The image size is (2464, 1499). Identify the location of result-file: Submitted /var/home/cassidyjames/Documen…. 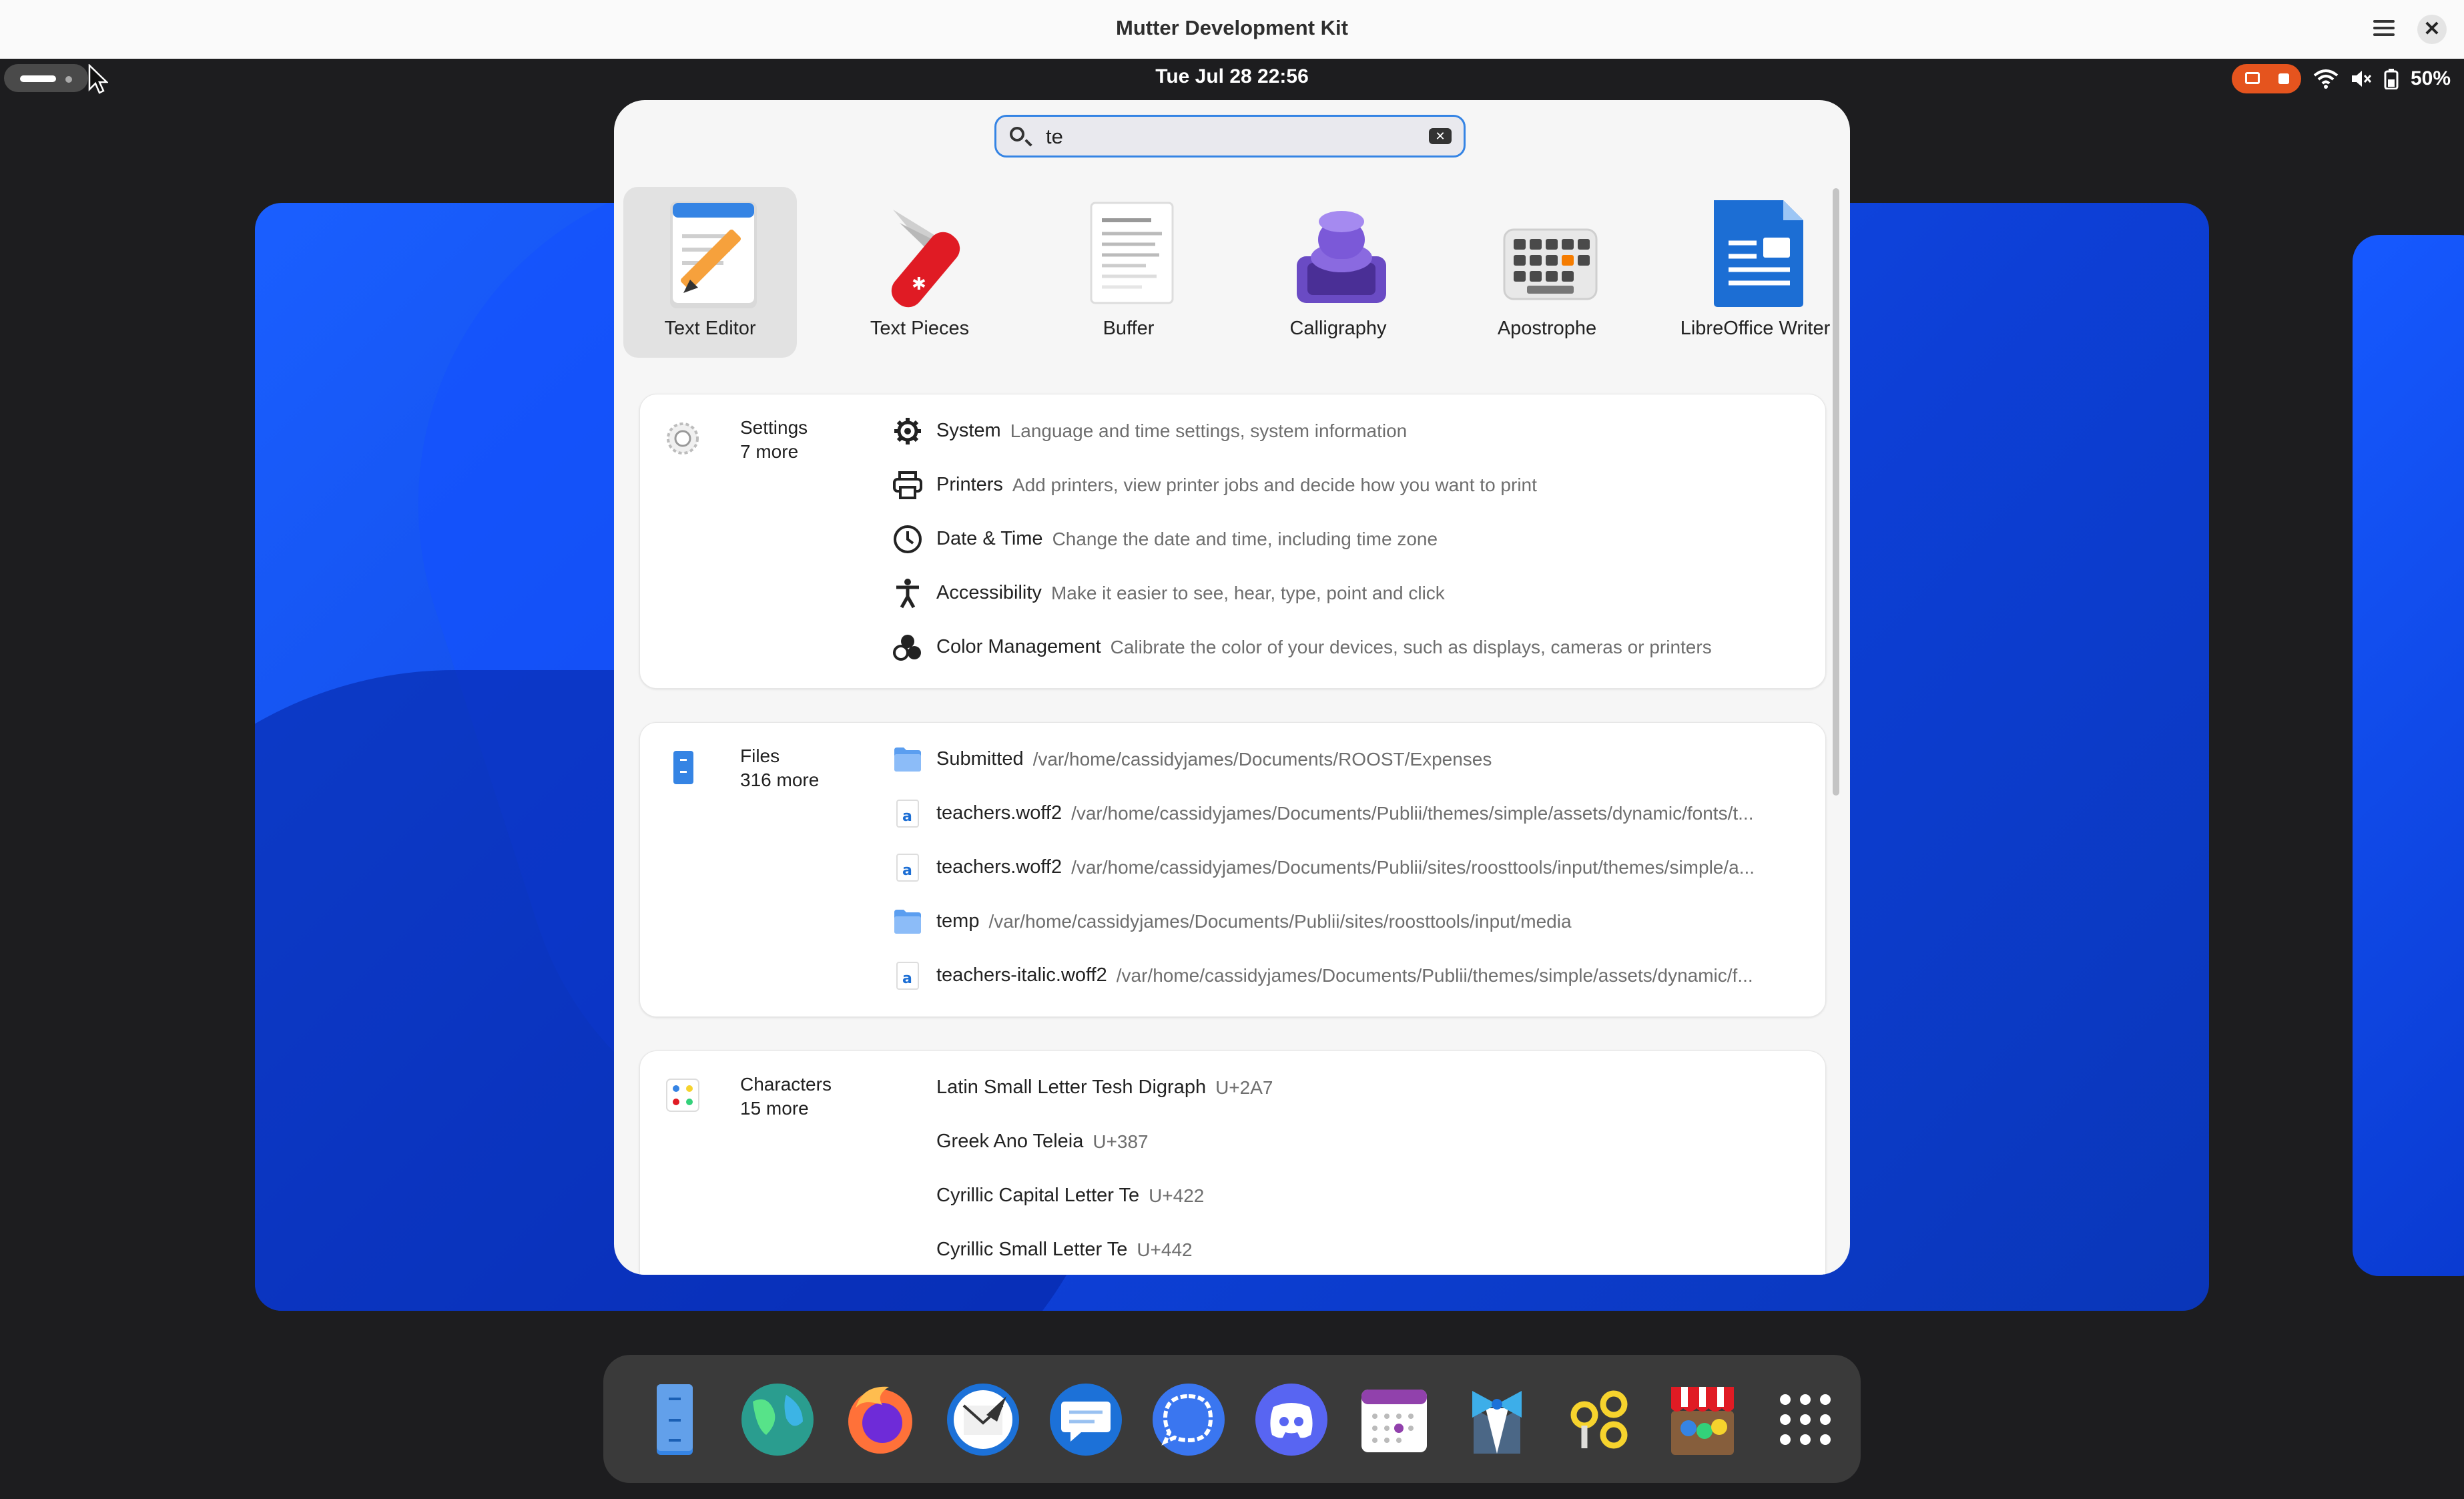
(1351, 759).